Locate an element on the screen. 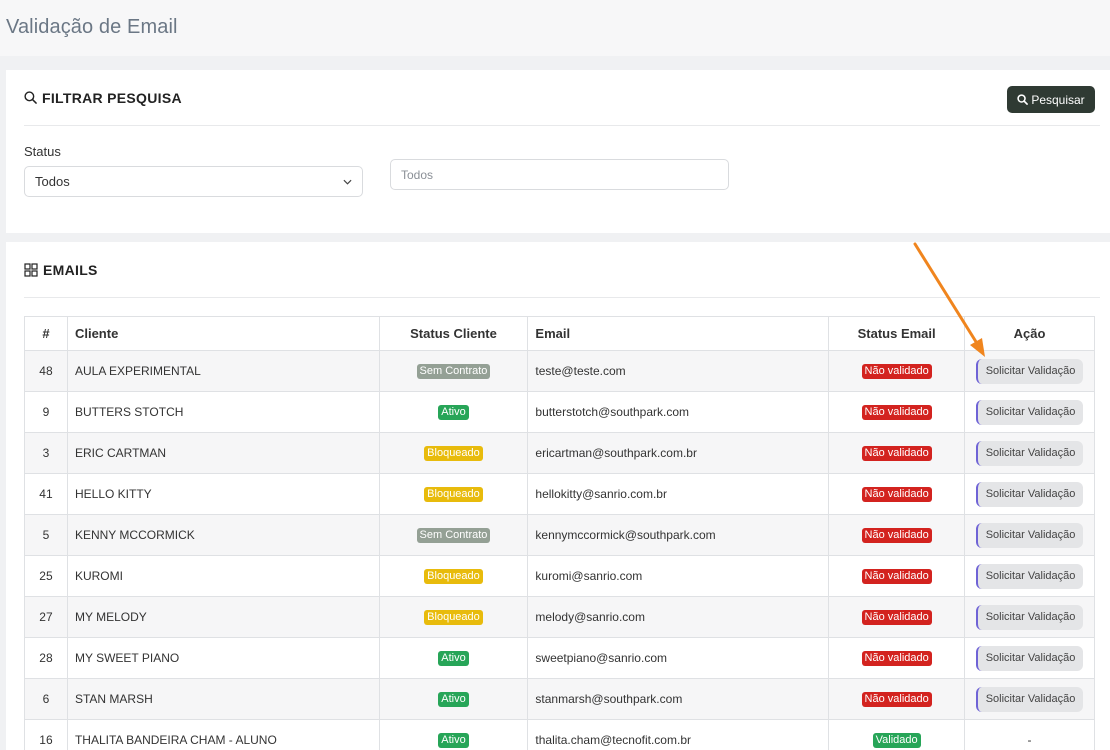  status-label: Status is located at coordinates (42, 151).